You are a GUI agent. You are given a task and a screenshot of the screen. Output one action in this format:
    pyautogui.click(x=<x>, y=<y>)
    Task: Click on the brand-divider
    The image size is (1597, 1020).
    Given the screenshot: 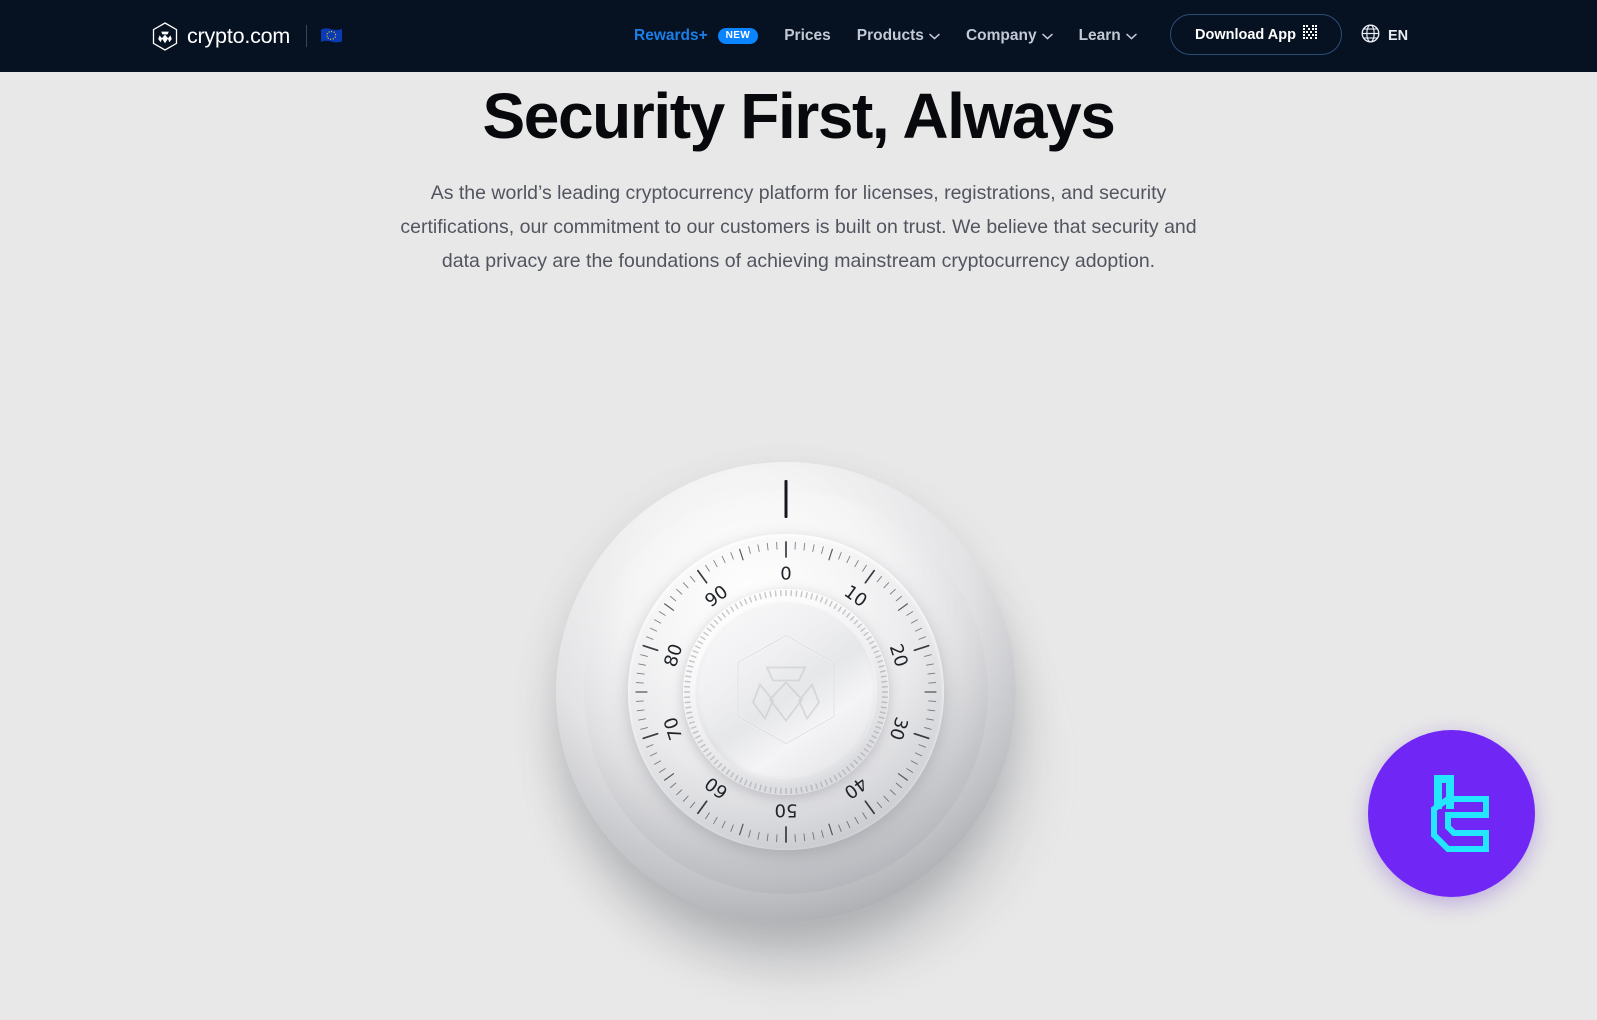 What is the action you would take?
    pyautogui.click(x=306, y=36)
    